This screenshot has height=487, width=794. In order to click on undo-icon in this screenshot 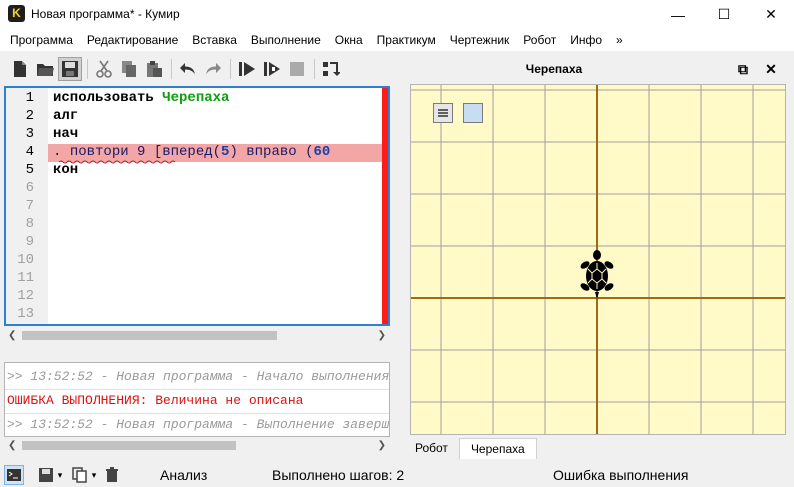, I will do `click(187, 69)`.